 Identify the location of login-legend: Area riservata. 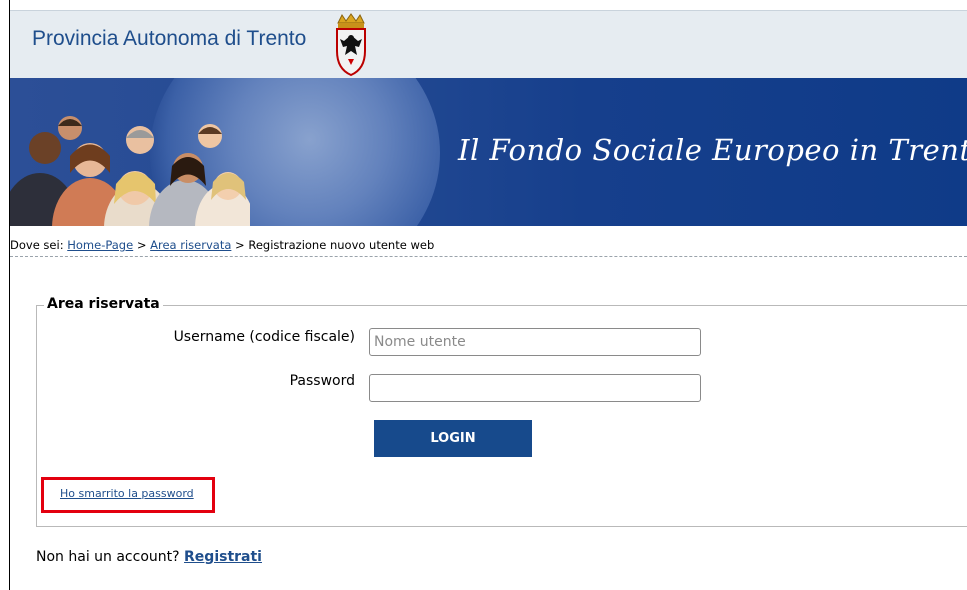
(103, 304).